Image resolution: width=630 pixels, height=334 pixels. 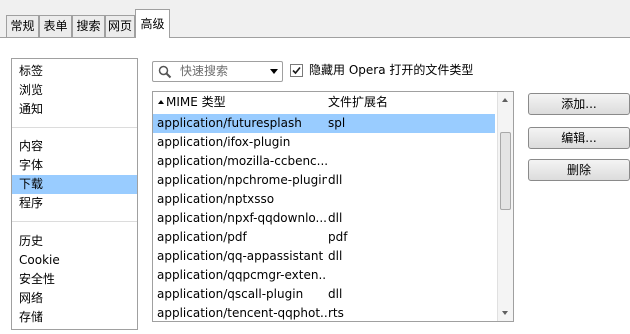 What do you see at coordinates (324, 294) in the screenshot?
I see `table-row: application/qscall-plugin dll` at bounding box center [324, 294].